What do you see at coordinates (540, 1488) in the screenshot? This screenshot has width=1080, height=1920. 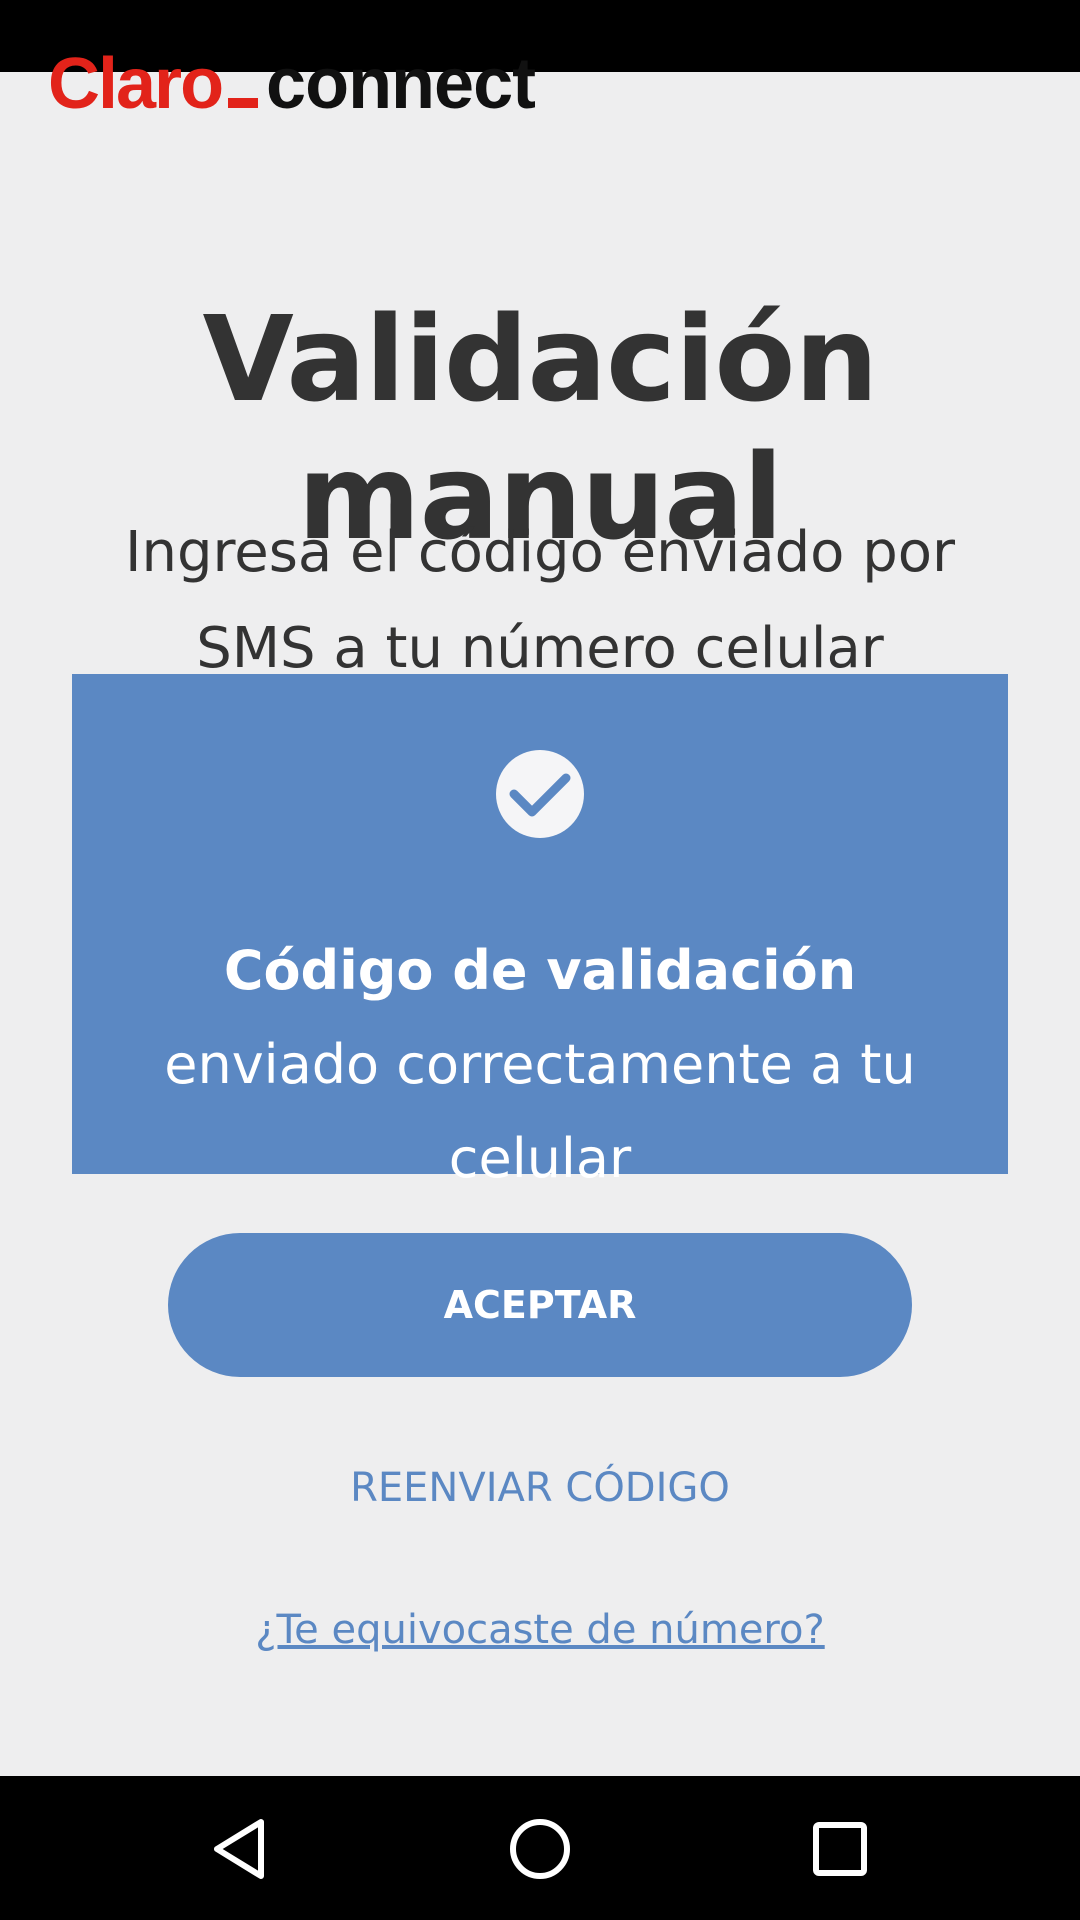 I see `resend-code-link: REENVIAR CÓDIGO` at bounding box center [540, 1488].